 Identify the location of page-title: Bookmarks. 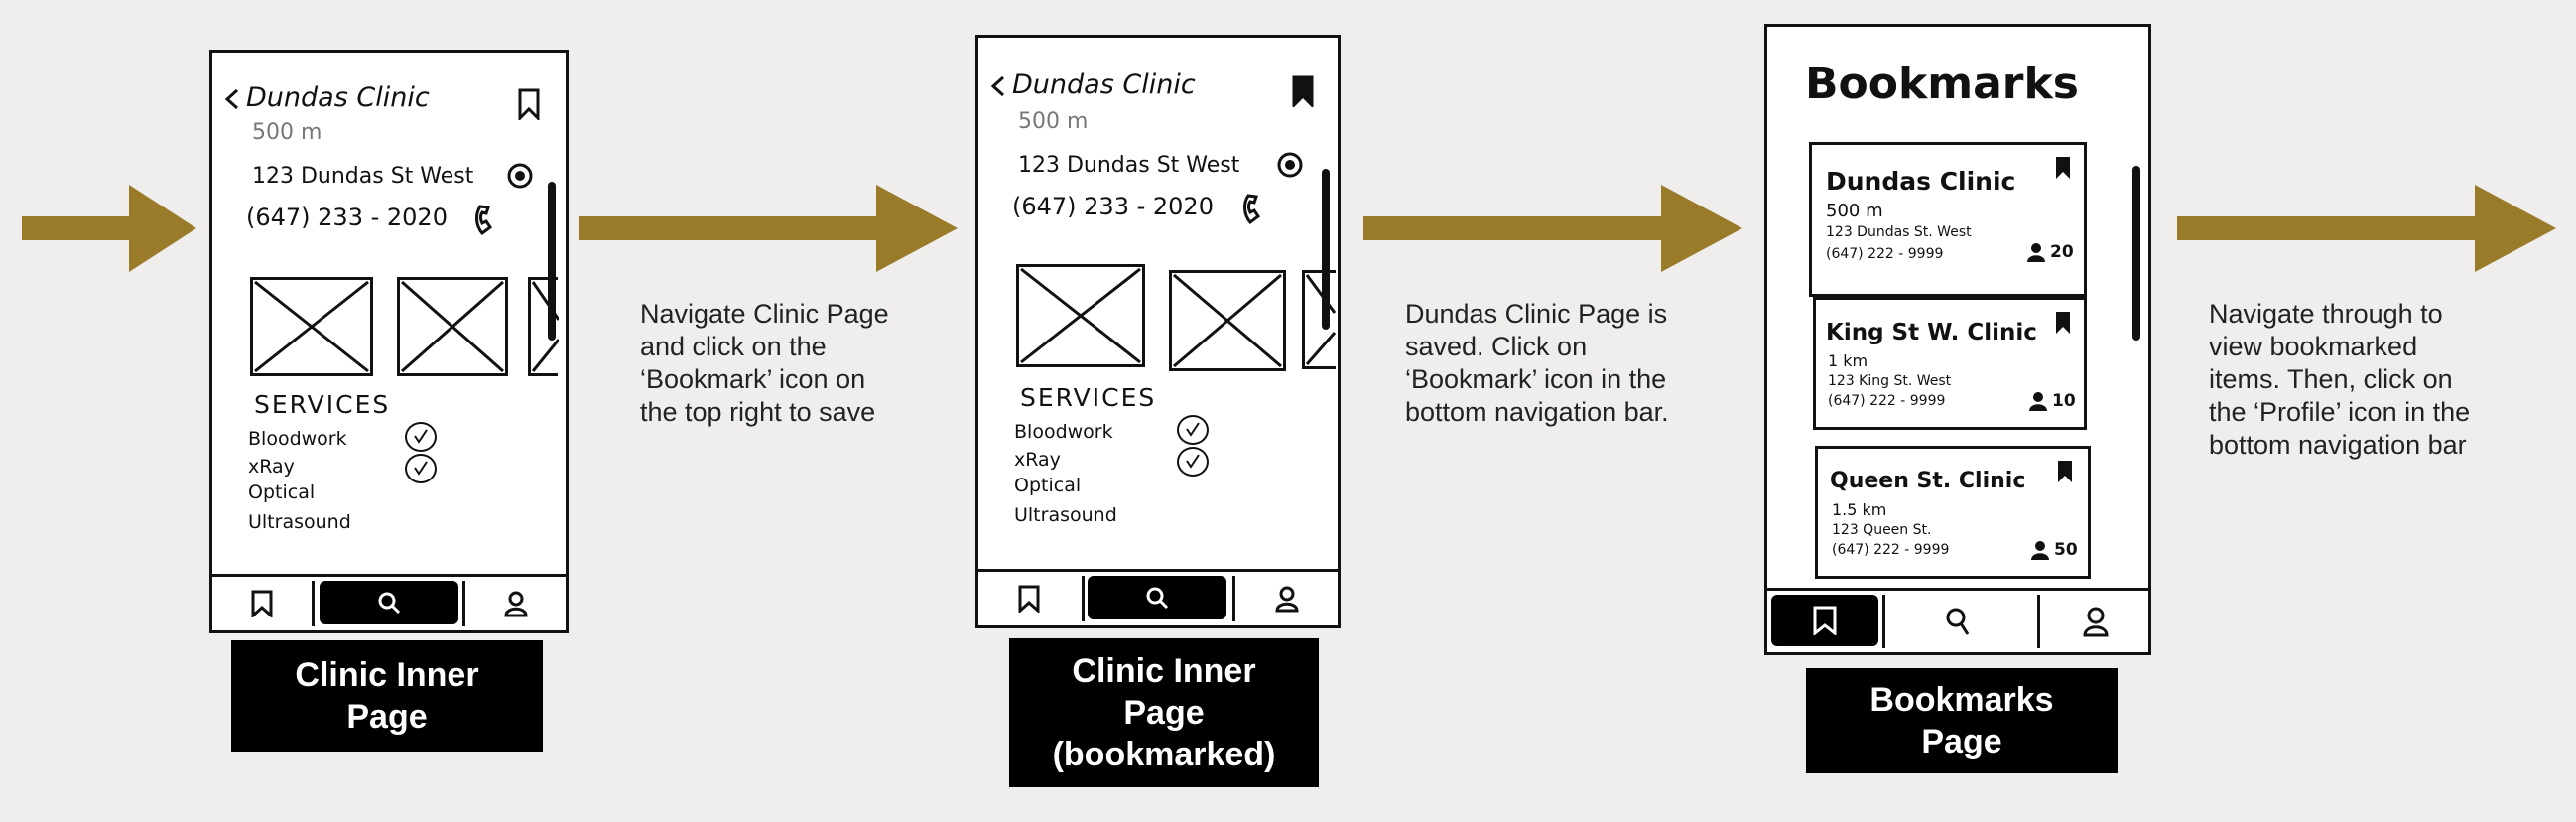
(1942, 84).